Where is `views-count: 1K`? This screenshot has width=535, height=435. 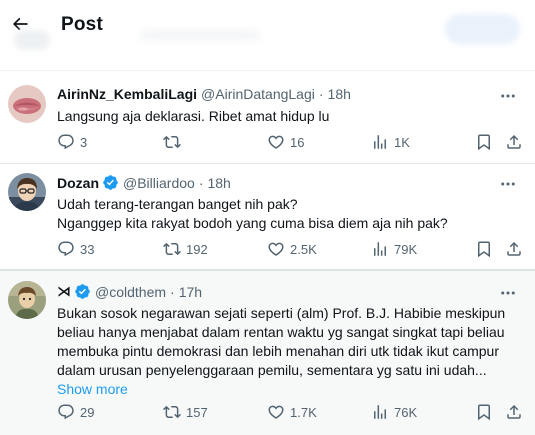
views-count: 1K is located at coordinates (402, 142).